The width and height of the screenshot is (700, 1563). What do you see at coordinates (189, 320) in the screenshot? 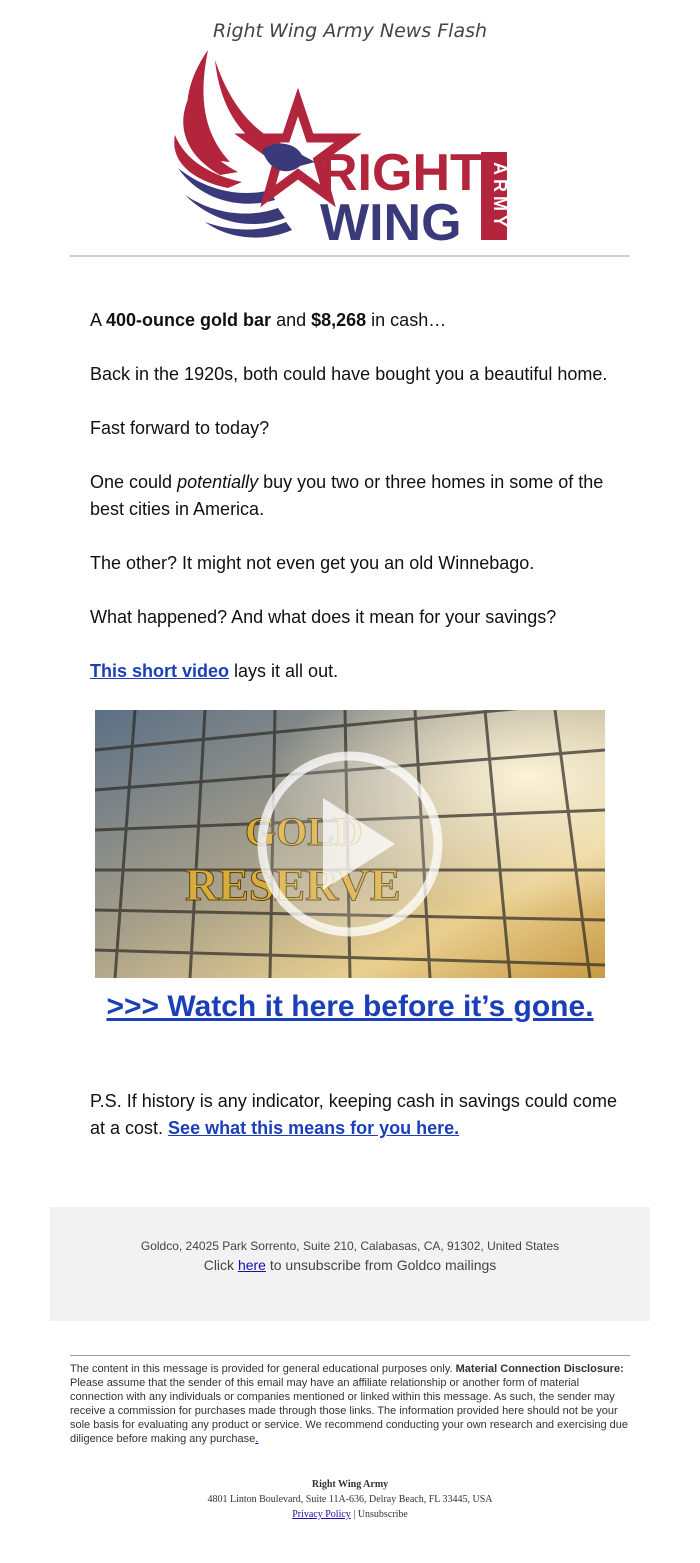
I see `gold-bar-highlight: 400-ounce gold bar` at bounding box center [189, 320].